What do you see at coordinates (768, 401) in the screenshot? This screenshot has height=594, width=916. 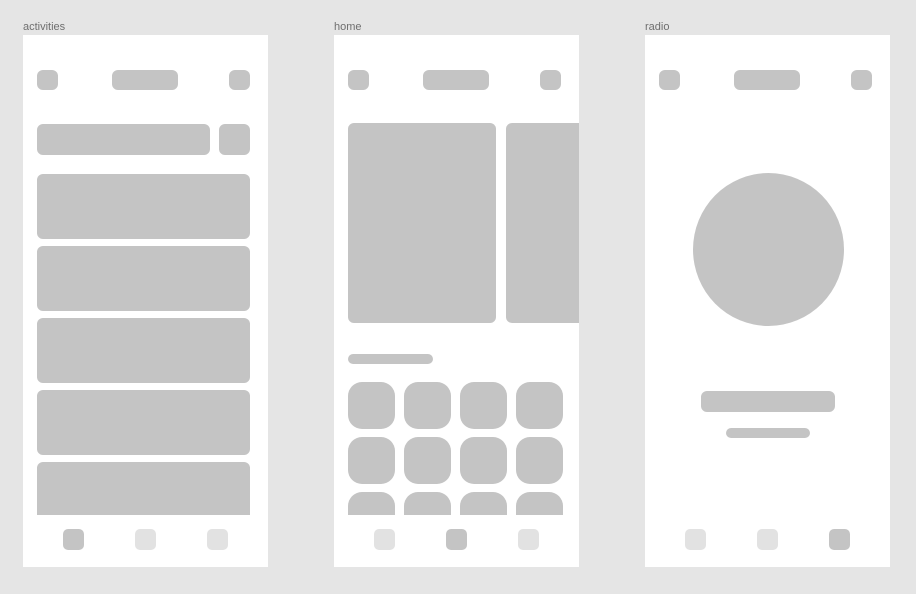 I see `station-title-placeholder` at bounding box center [768, 401].